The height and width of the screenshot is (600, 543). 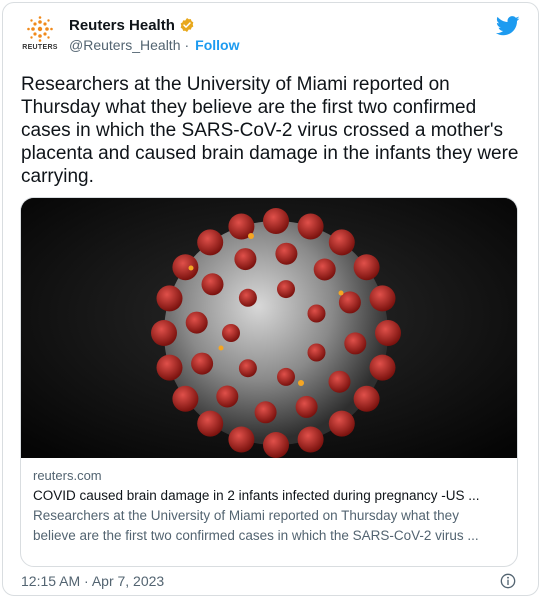 I want to click on info-icon, so click(x=508, y=581).